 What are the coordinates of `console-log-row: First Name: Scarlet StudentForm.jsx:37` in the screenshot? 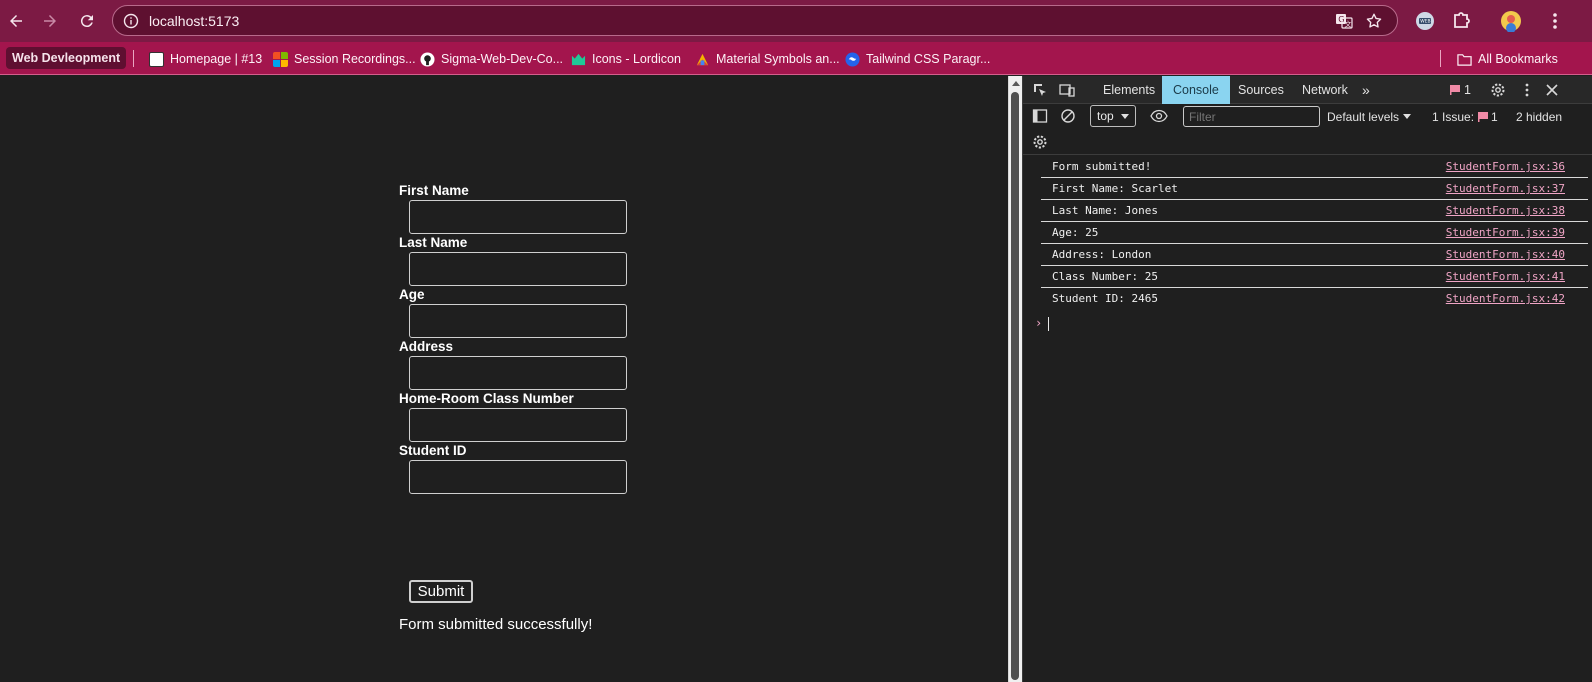 It's located at (1314, 189).